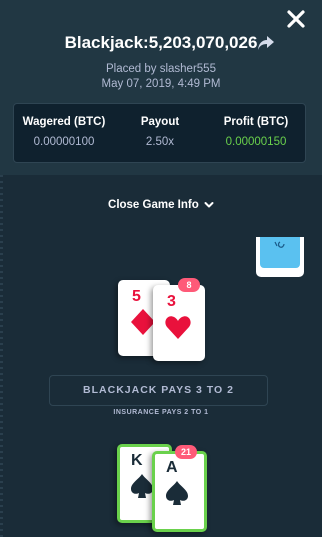 Image resolution: width=322 pixels, height=537 pixels. I want to click on player-card: A, so click(179, 491).